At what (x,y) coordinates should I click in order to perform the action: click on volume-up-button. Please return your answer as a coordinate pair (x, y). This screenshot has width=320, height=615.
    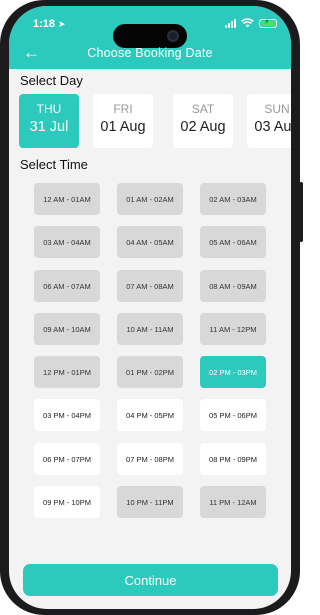
    Looking at the image, I should click on (0, 182).